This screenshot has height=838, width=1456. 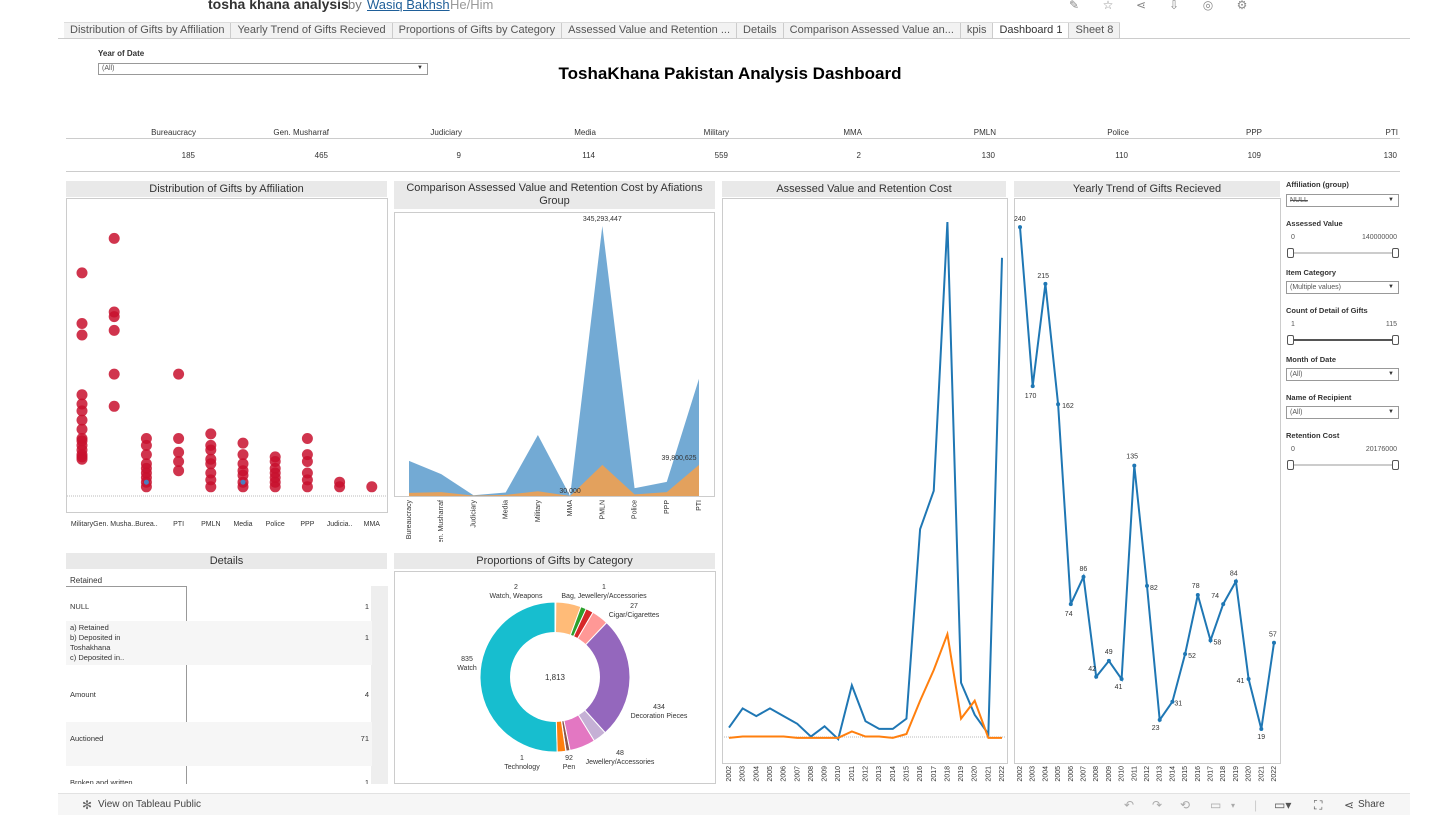 What do you see at coordinates (148, 31) in the screenshot?
I see `tab-distribution-of-gifts-by-affiliation: Distribution of Gifts by Affiliation` at bounding box center [148, 31].